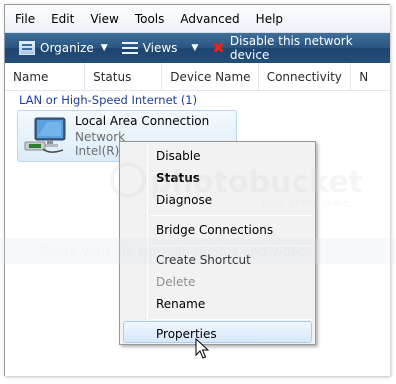 The image size is (396, 384). Describe the element at coordinates (45, 76) in the screenshot. I see `column-header-name: Name` at that location.